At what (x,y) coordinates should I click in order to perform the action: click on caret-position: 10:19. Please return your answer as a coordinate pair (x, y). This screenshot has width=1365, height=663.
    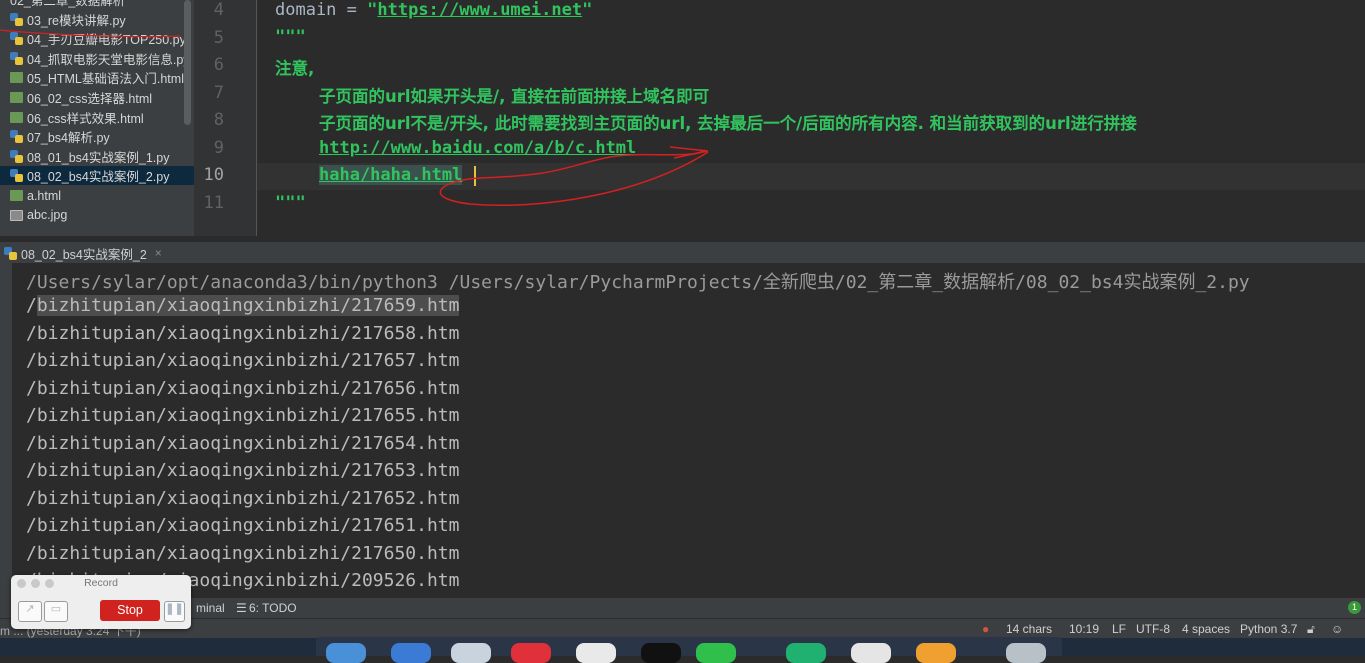
    Looking at the image, I should click on (1084, 629).